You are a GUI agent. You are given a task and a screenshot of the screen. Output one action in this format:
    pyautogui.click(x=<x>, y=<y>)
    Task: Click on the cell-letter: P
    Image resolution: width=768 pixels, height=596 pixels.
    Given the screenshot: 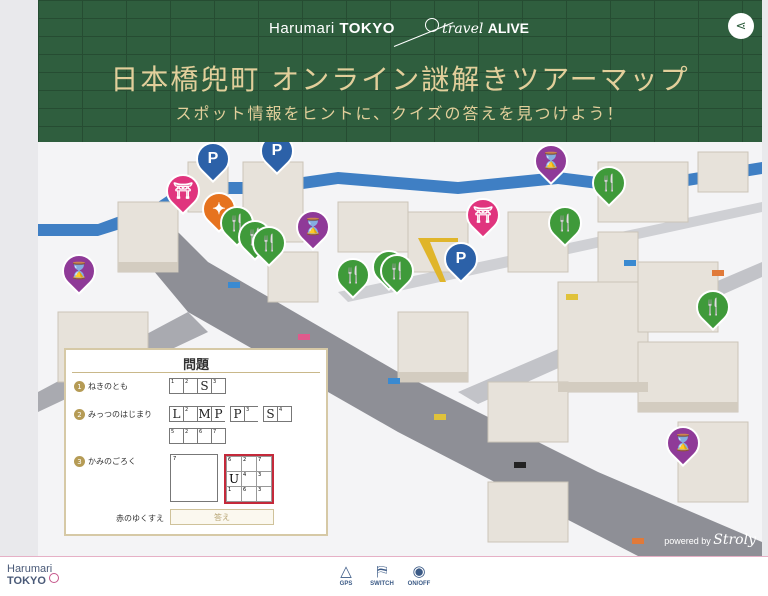 What is the action you would take?
    pyautogui.click(x=237, y=414)
    